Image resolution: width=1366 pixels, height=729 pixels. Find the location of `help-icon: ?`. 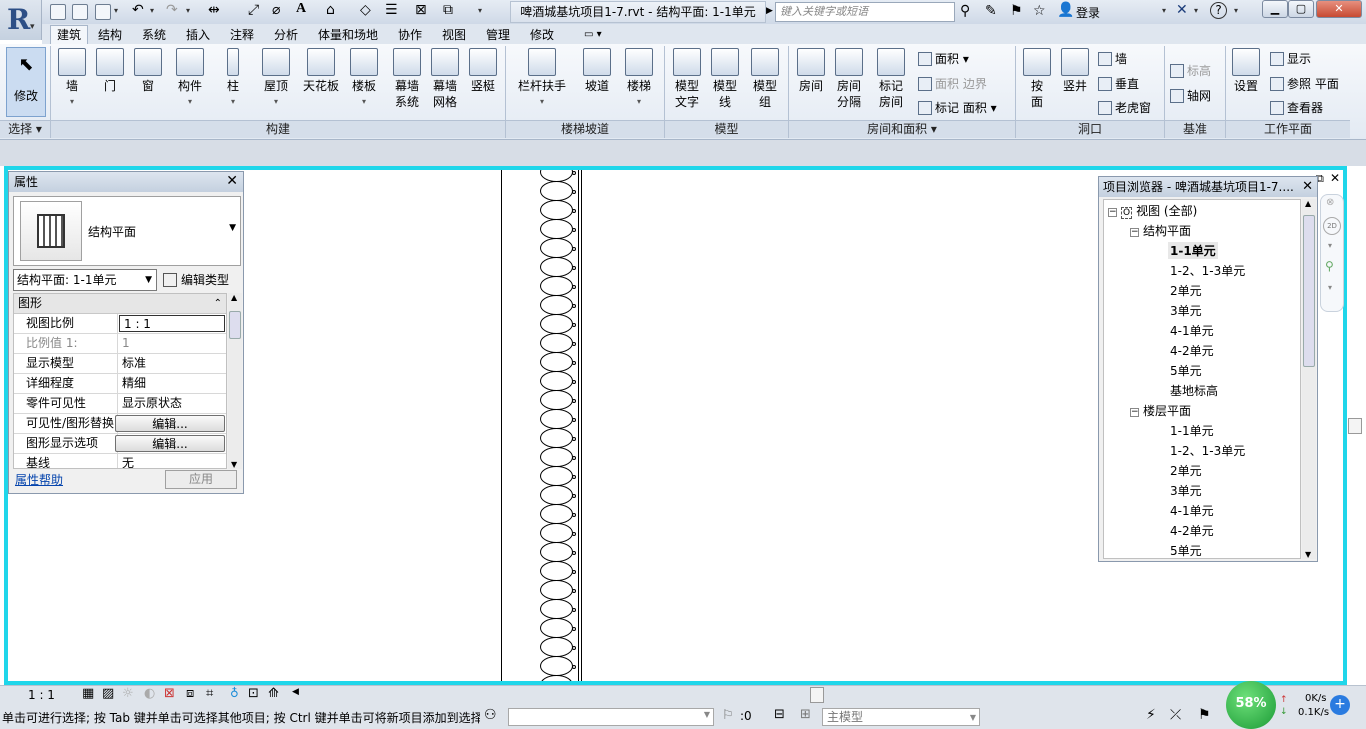

help-icon: ? is located at coordinates (1218, 10).